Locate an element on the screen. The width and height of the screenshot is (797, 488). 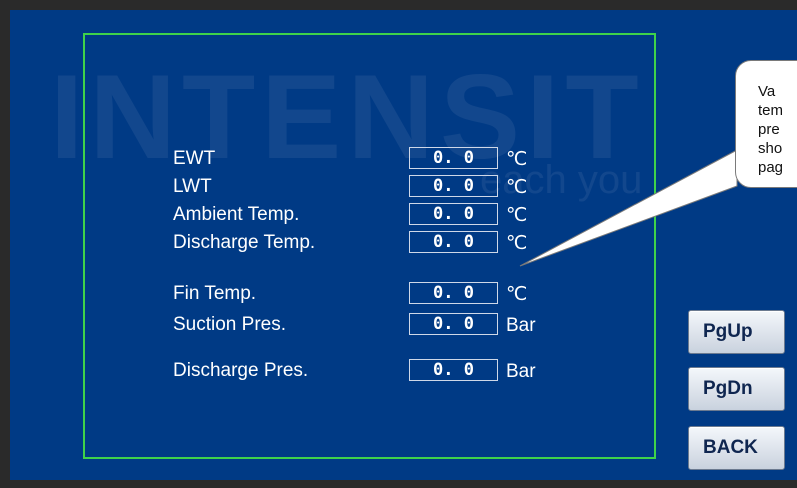
parameter-label: EWT is located at coordinates (194, 158).